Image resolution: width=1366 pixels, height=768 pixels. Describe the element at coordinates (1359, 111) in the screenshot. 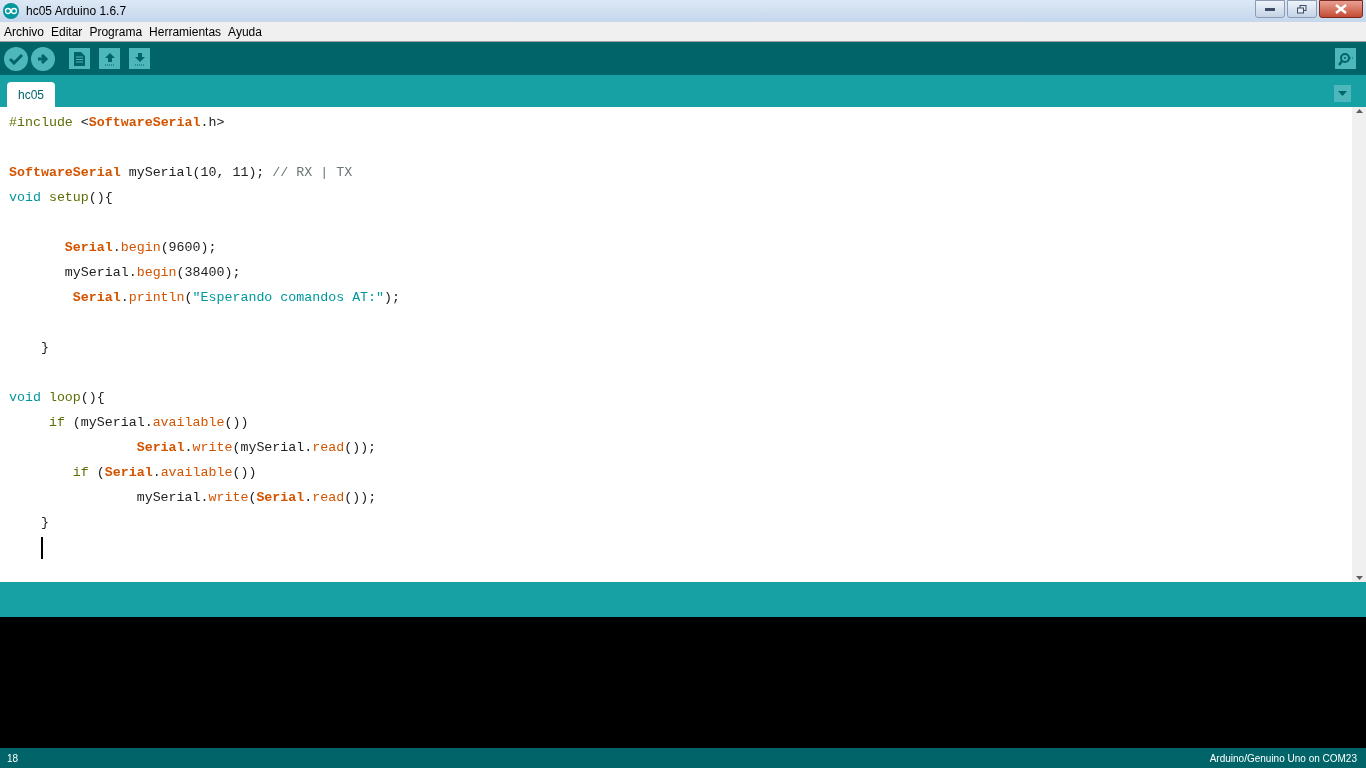

I see `scroll-up-icon` at that location.